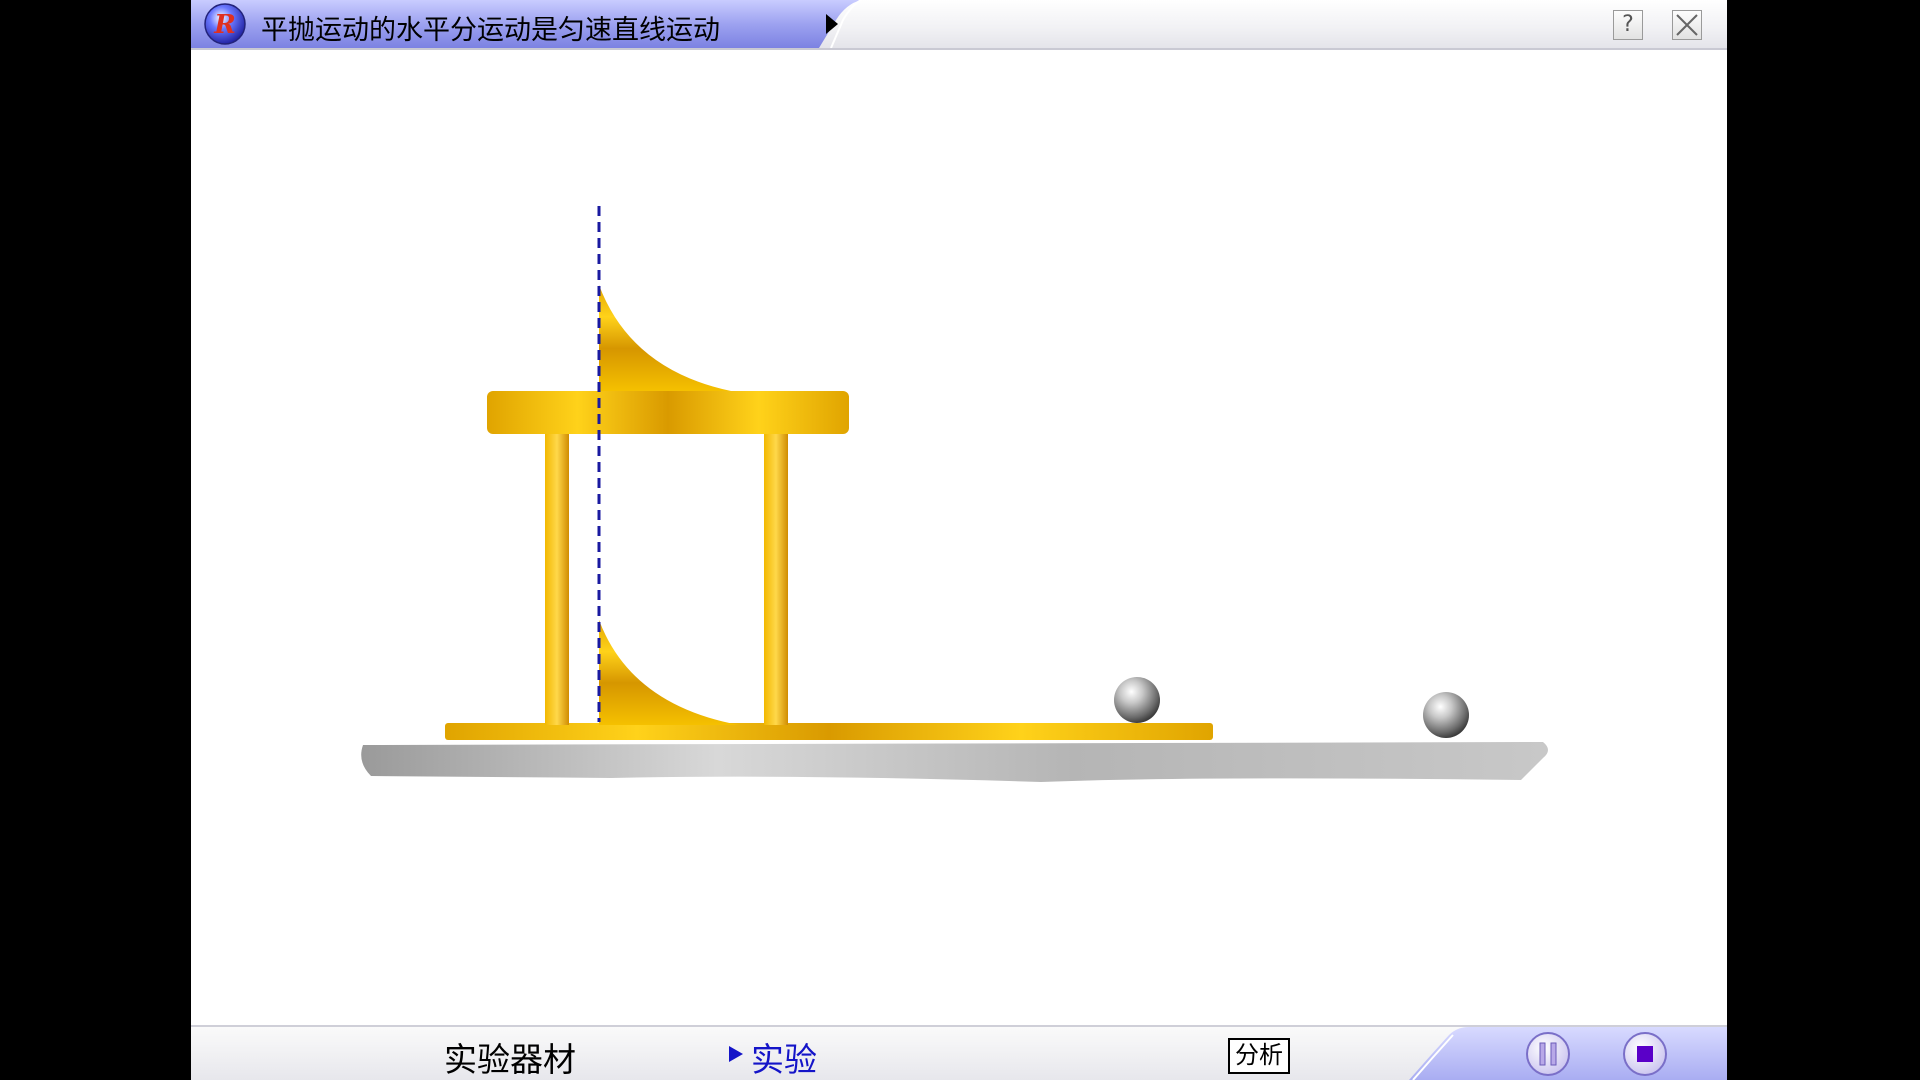 This screenshot has width=1920, height=1080. I want to click on title-bar: R 平抛运动的水平分运动是匀速直线运动 ?, so click(959, 25).